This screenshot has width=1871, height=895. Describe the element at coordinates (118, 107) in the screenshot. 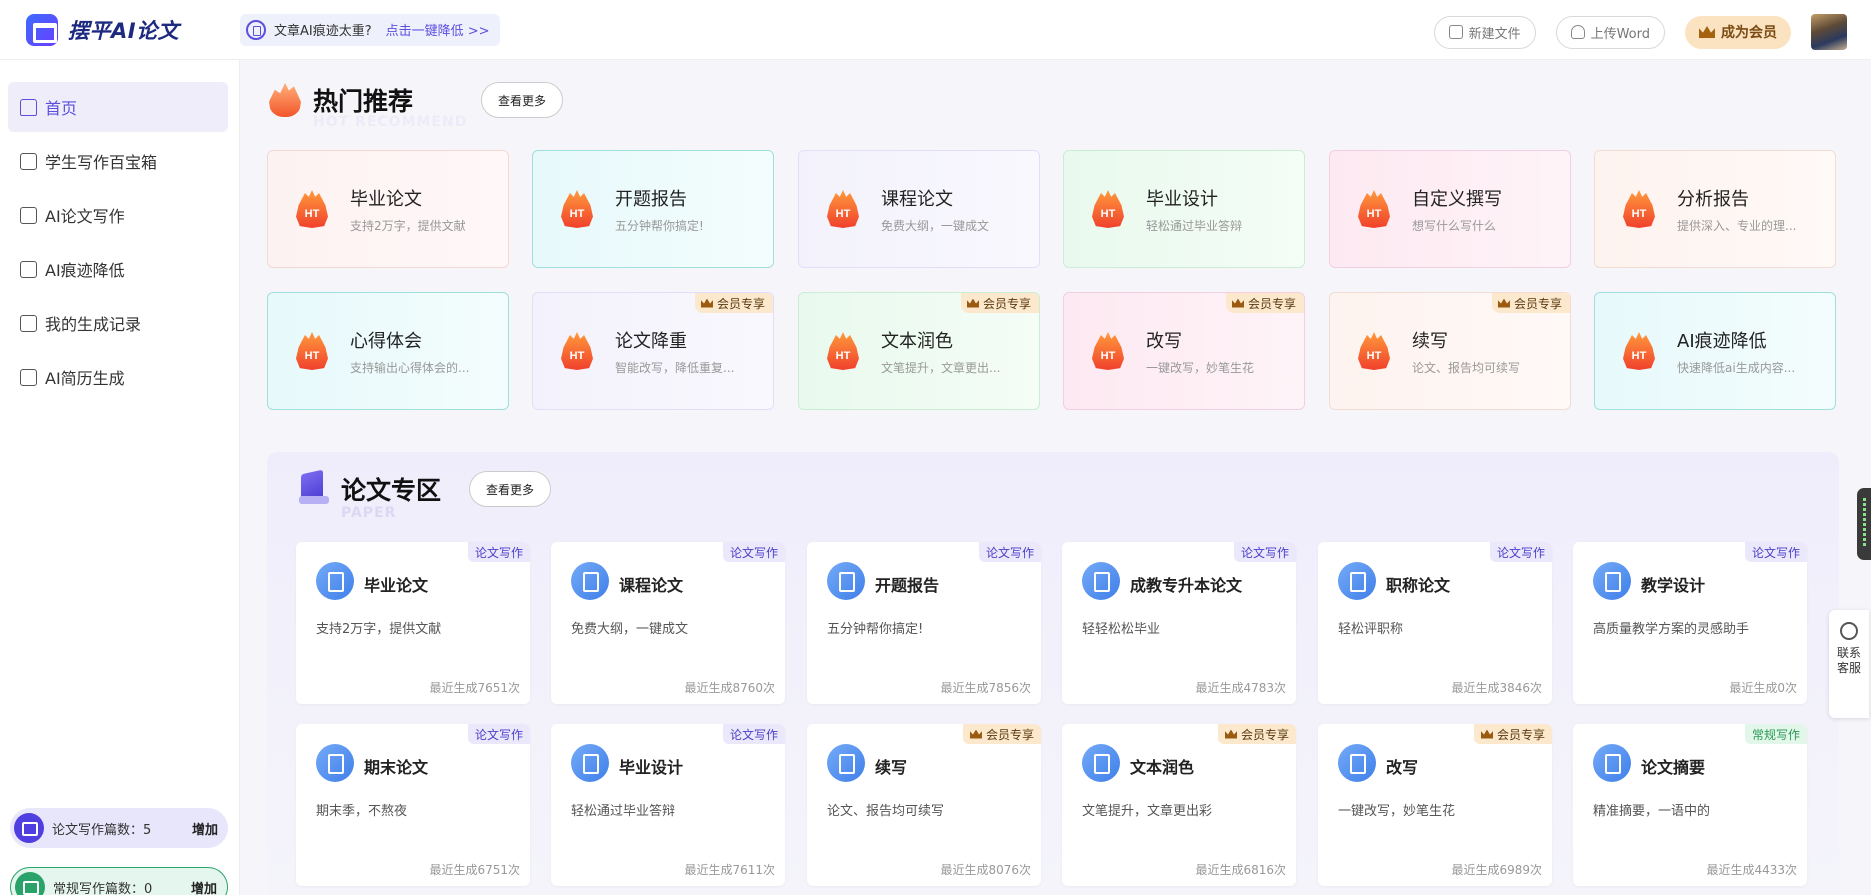

I see `sidebar-item-home: 首页` at that location.